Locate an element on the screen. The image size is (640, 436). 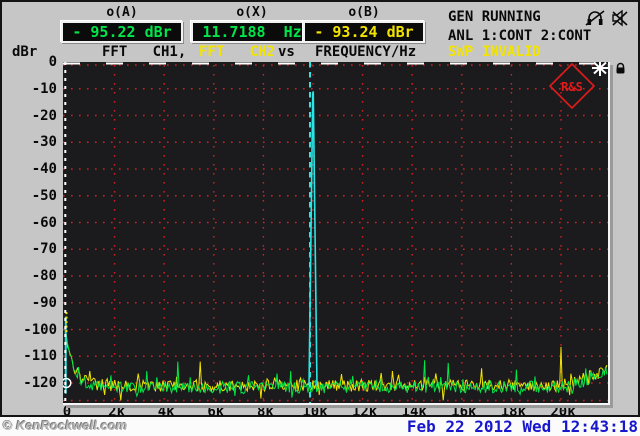
cursor-a-value-box: - 95.22 dBr is located at coordinates (122, 32).